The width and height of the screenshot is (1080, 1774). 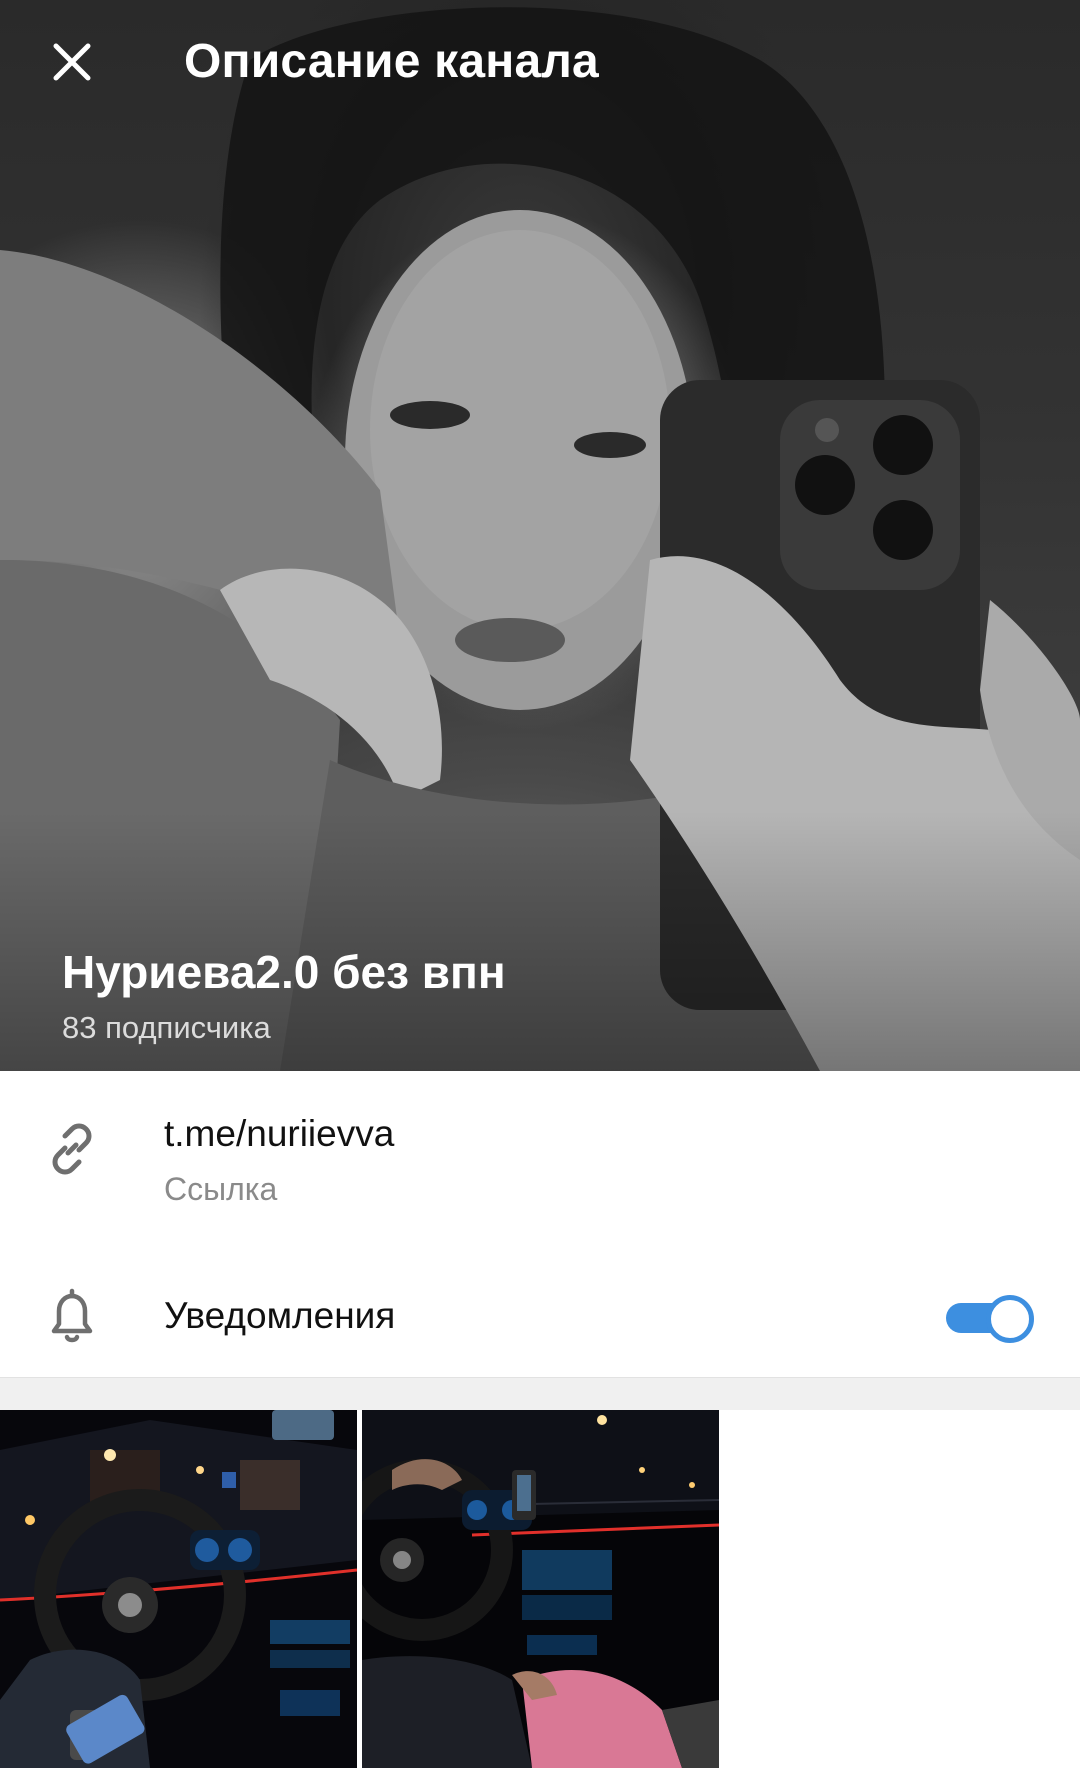 What do you see at coordinates (72, 1317) in the screenshot?
I see `bell-icon` at bounding box center [72, 1317].